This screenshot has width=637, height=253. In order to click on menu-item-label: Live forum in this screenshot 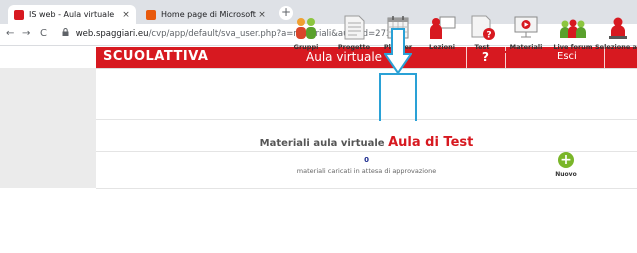, I will do `click(573, 47)`.